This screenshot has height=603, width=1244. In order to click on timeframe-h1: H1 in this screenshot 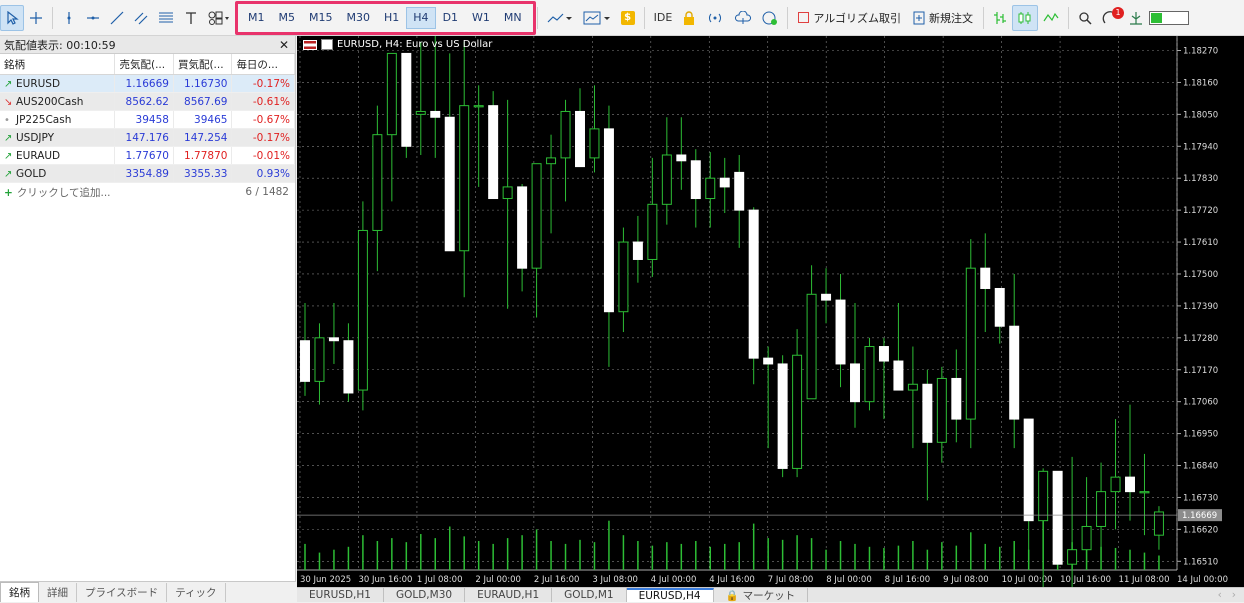, I will do `click(391, 18)`.